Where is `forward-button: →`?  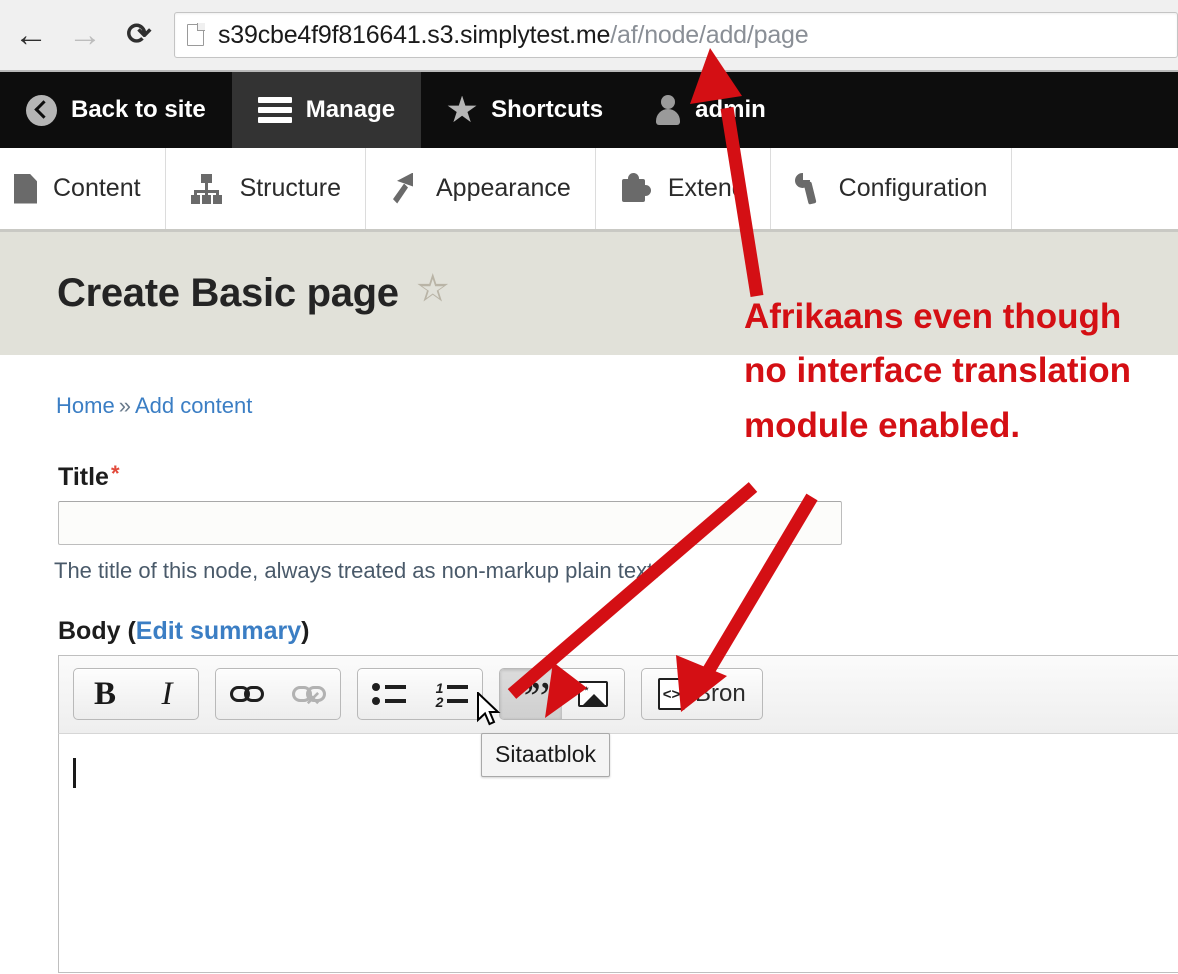
forward-button: → is located at coordinates (85, 35).